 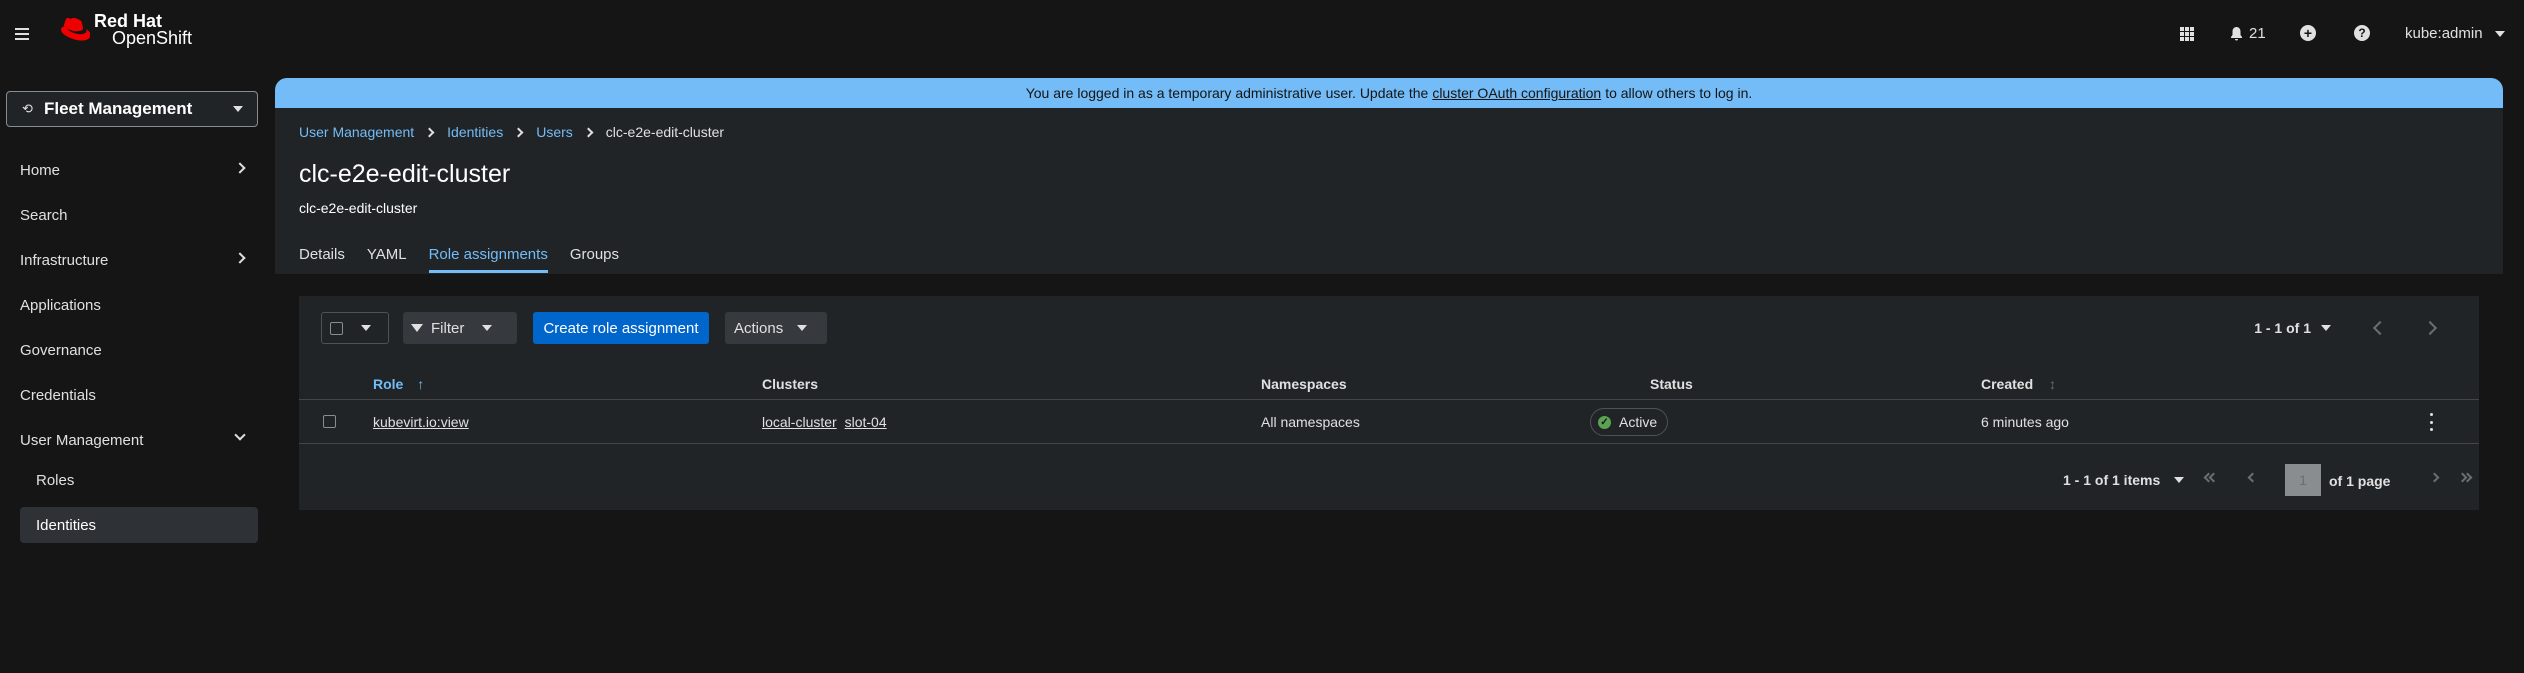 What do you see at coordinates (405, 174) in the screenshot?
I see `page-title: clc-e2e-edit-cluster` at bounding box center [405, 174].